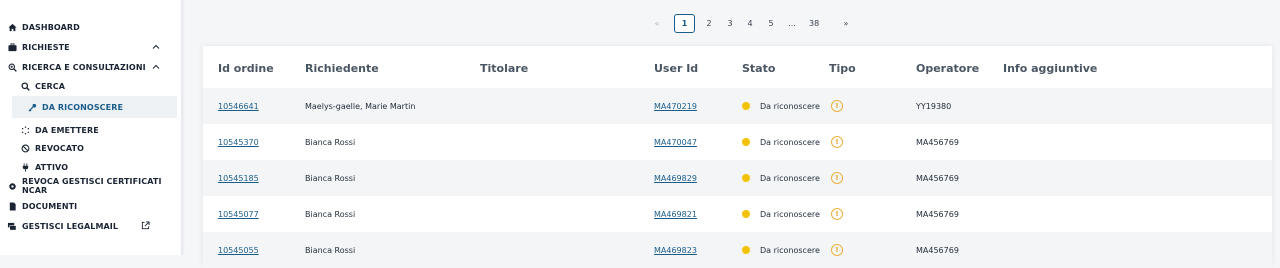 The width and height of the screenshot is (1280, 268). Describe the element at coordinates (676, 68) in the screenshot. I see `column-header-user-id: User Id` at that location.